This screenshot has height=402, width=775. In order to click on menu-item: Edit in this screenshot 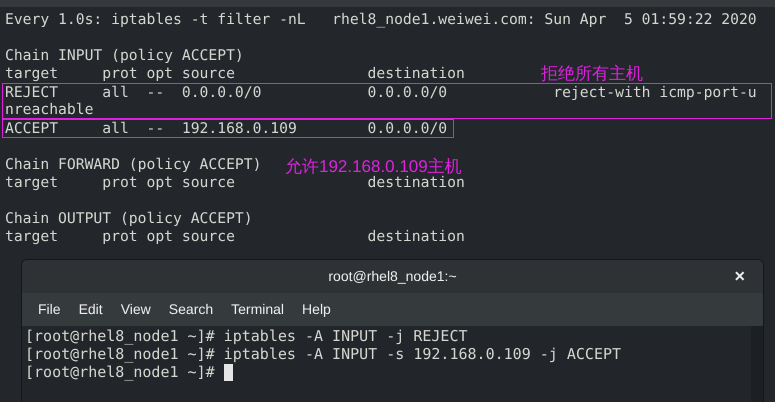, I will do `click(90, 309)`.